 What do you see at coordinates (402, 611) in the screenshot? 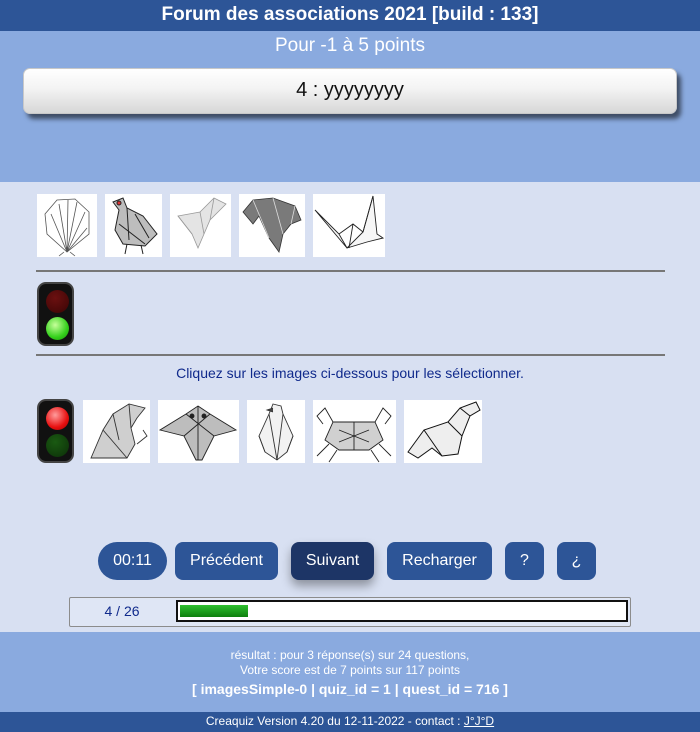
I see `progress-bar` at bounding box center [402, 611].